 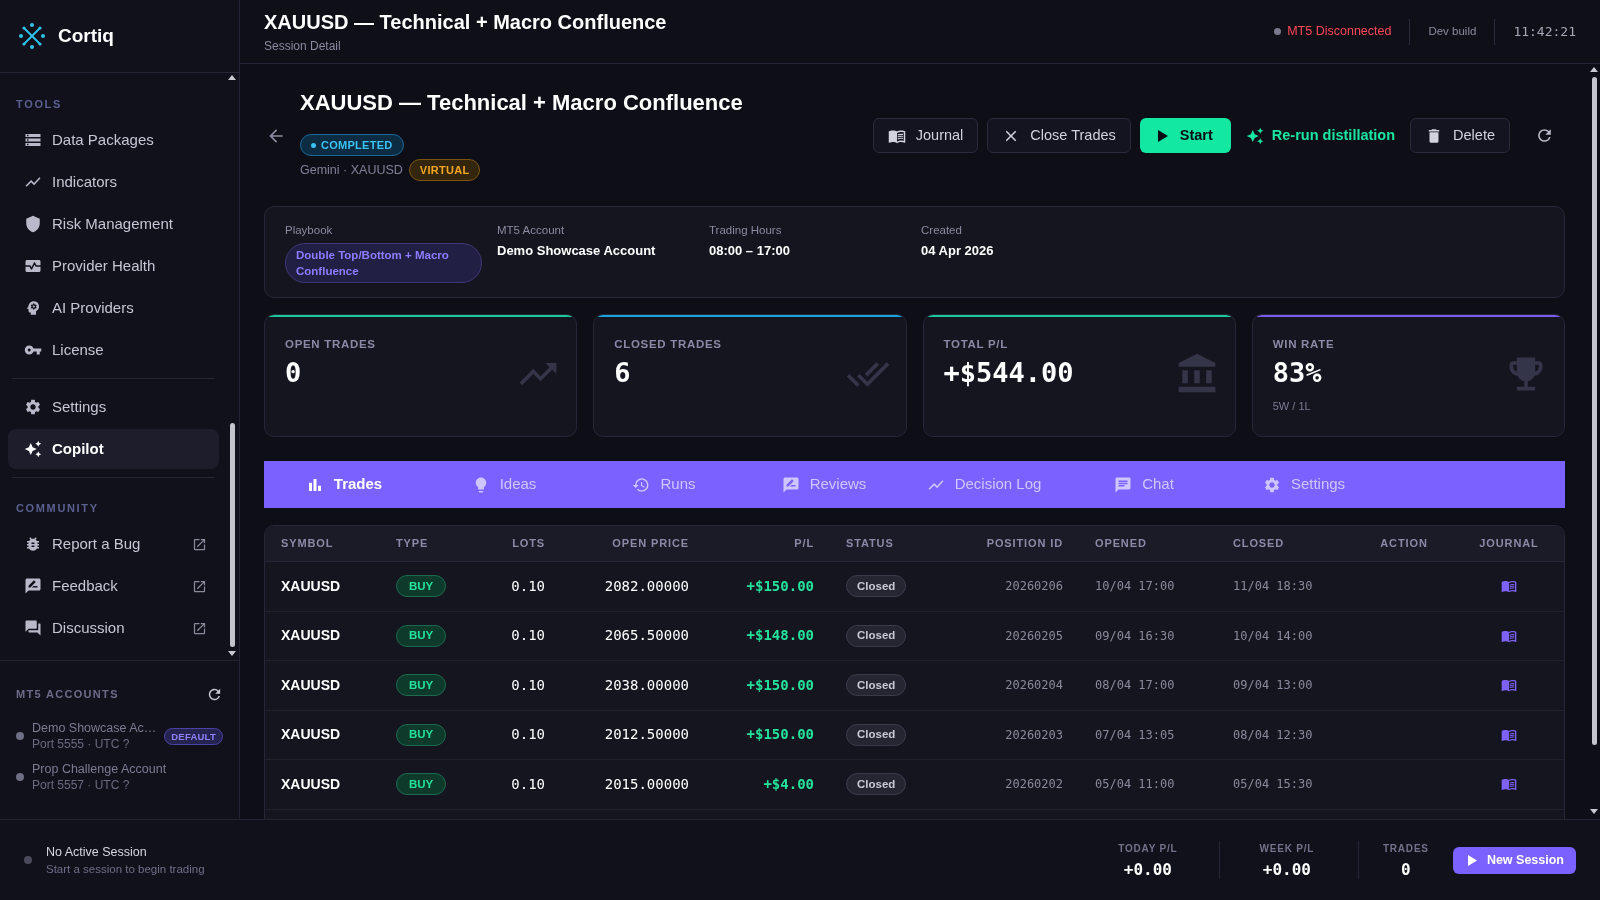 What do you see at coordinates (1123, 484) in the screenshot?
I see `chat-bubble-icon` at bounding box center [1123, 484].